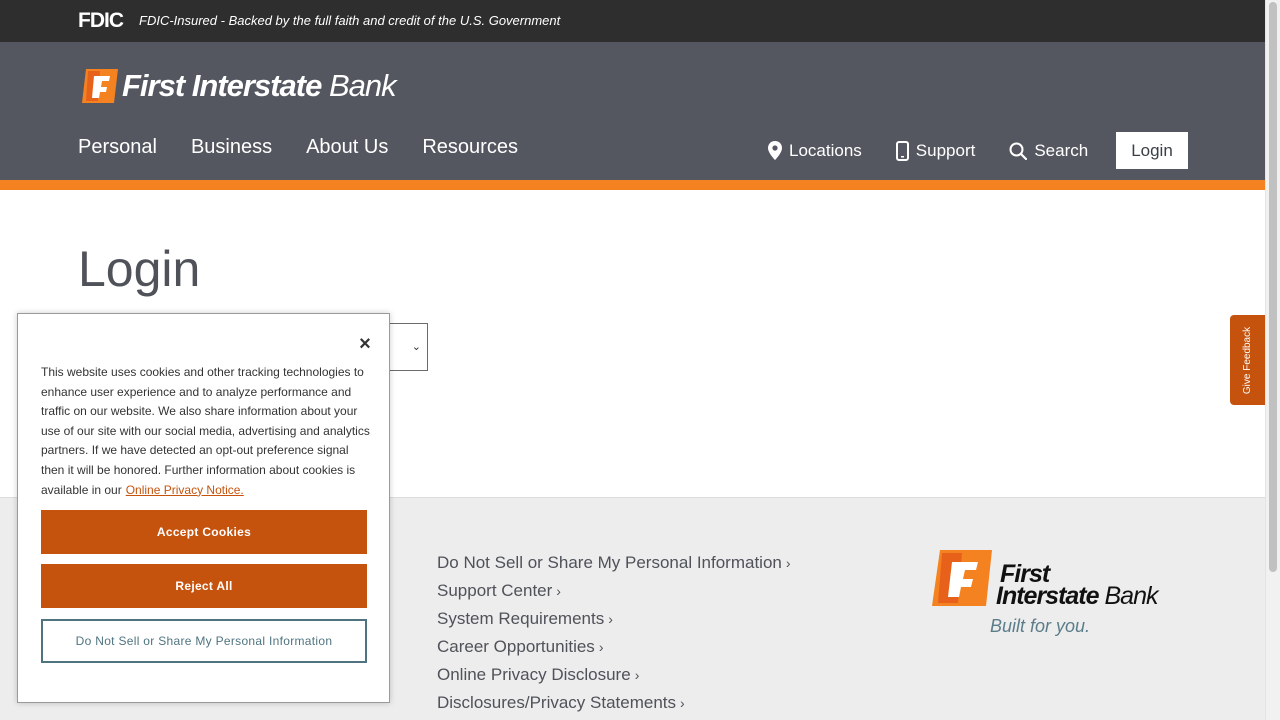 Image resolution: width=1280 pixels, height=720 pixels. I want to click on footer-link-disclosures-privacy: Disclosures/Privacy Statements ›, so click(614, 706).